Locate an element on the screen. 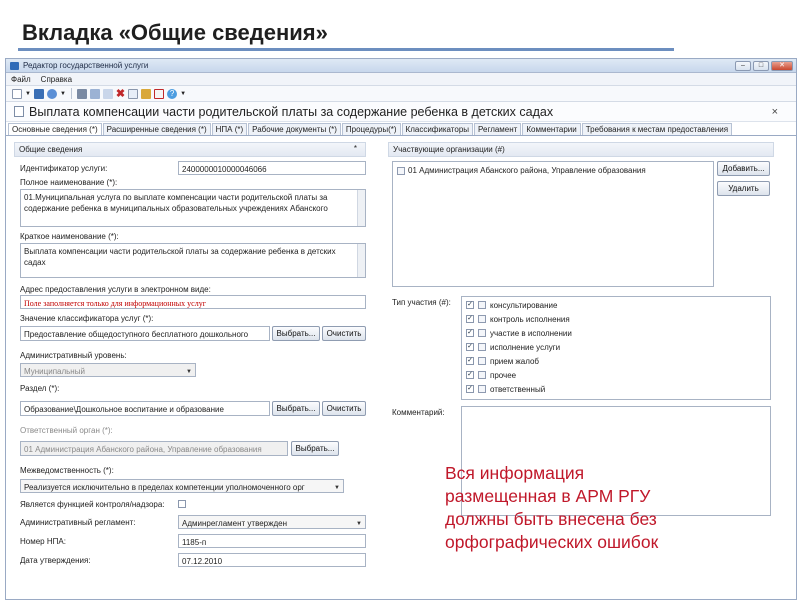  npa-number-label: Номер НПА: is located at coordinates (43, 541).